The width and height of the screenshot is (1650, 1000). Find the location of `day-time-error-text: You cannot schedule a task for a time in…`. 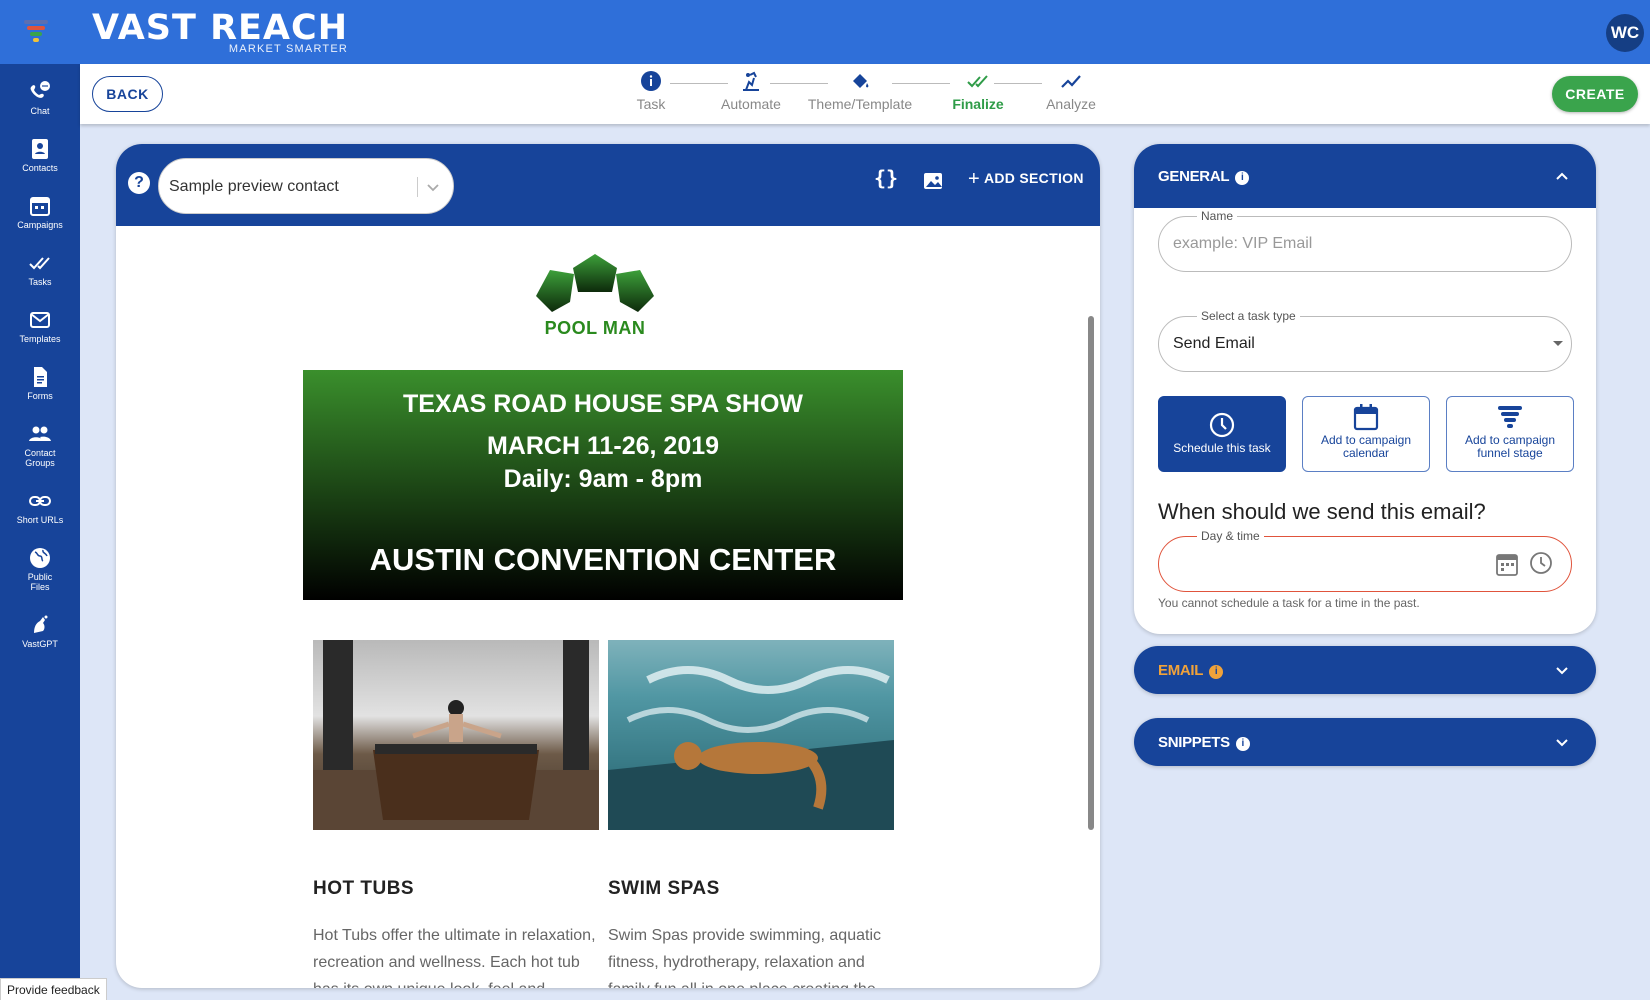

day-time-error-text: You cannot schedule a task for a time in… is located at coordinates (1289, 603).